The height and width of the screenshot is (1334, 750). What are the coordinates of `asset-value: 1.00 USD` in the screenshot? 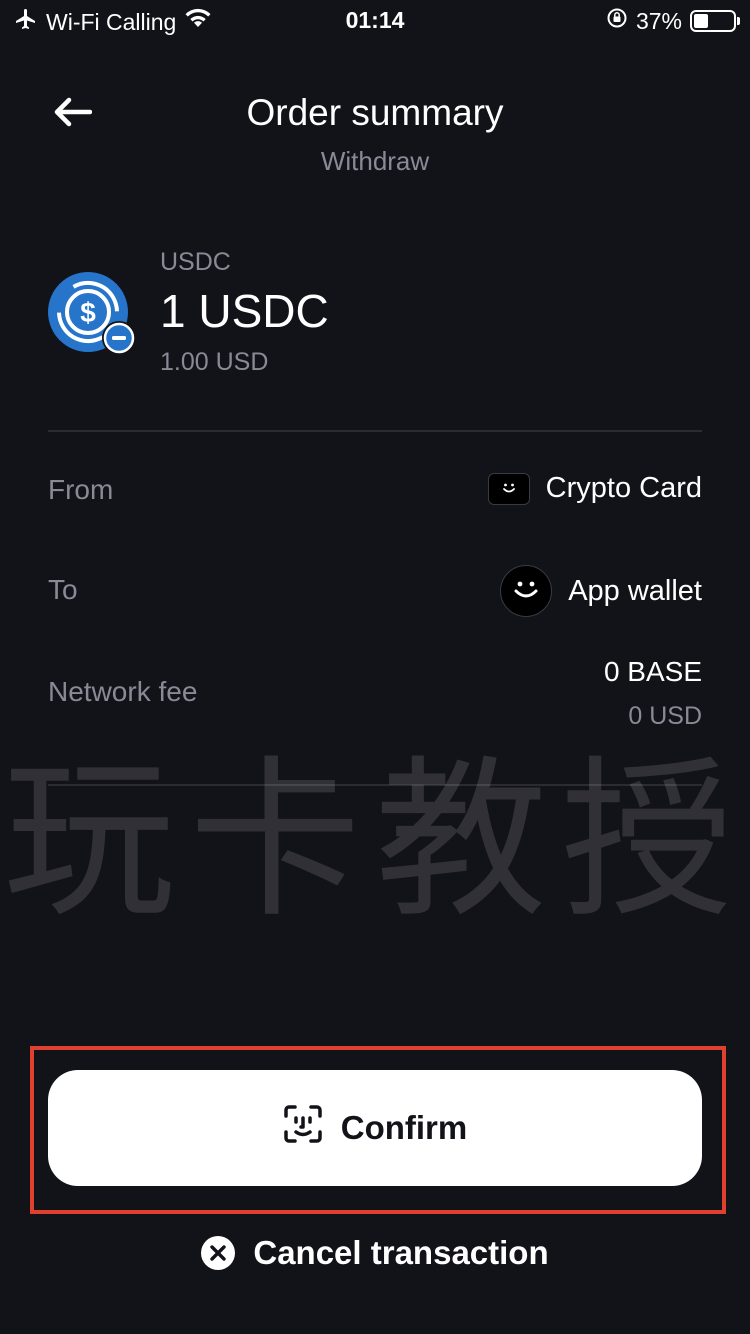 It's located at (214, 362).